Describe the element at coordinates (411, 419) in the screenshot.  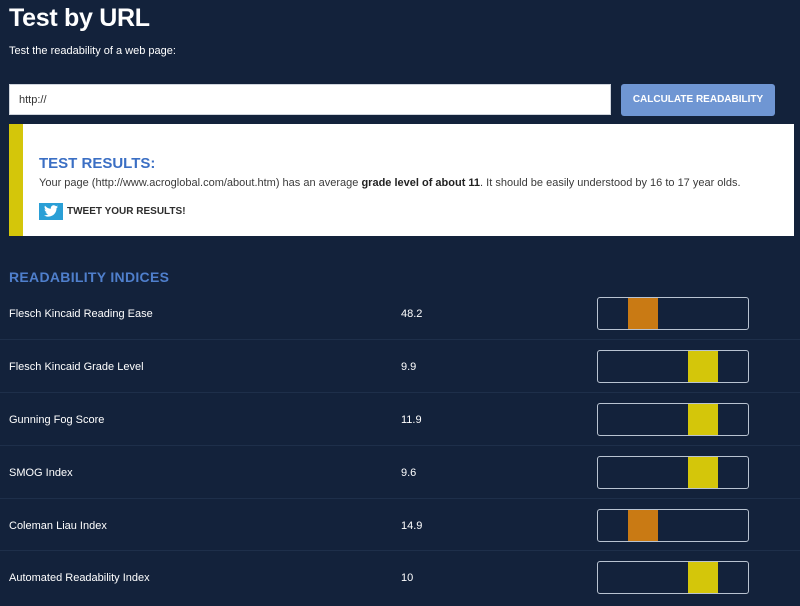
I see `index-score: 11.9` at that location.